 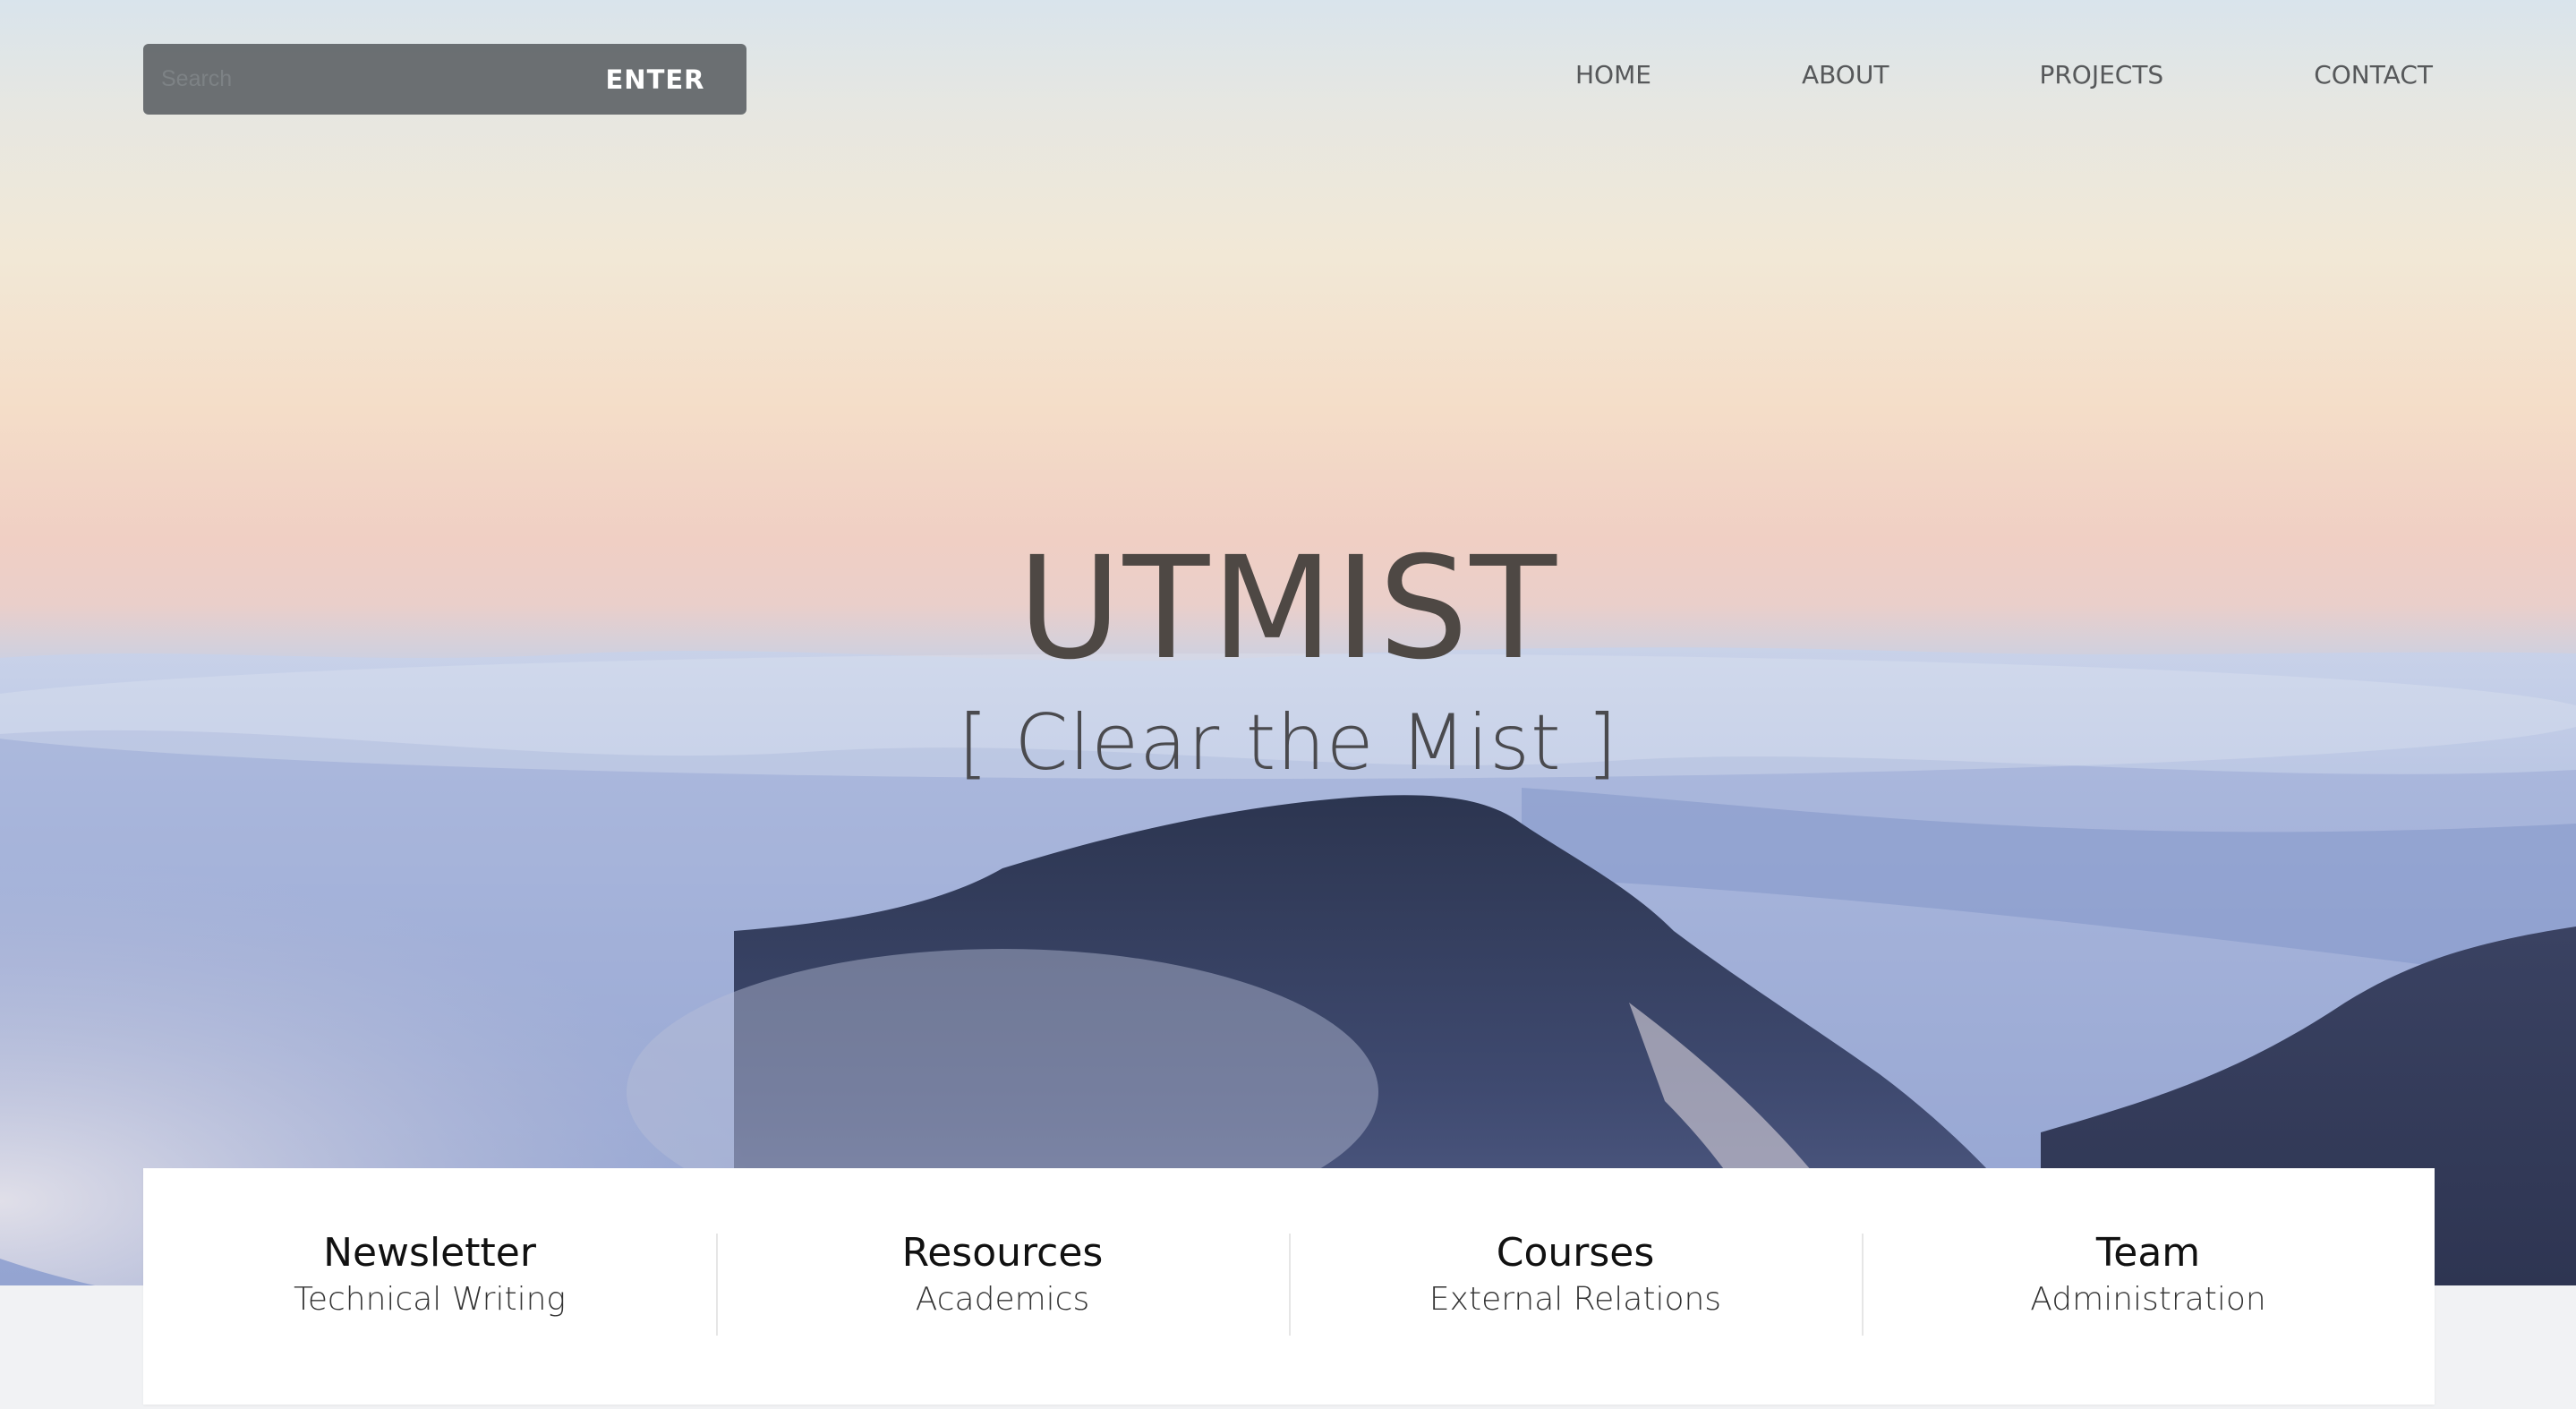 What do you see at coordinates (1929, 75) in the screenshot?
I see `main-nav: HOME ABOUT PROJECTS CONTACT` at bounding box center [1929, 75].